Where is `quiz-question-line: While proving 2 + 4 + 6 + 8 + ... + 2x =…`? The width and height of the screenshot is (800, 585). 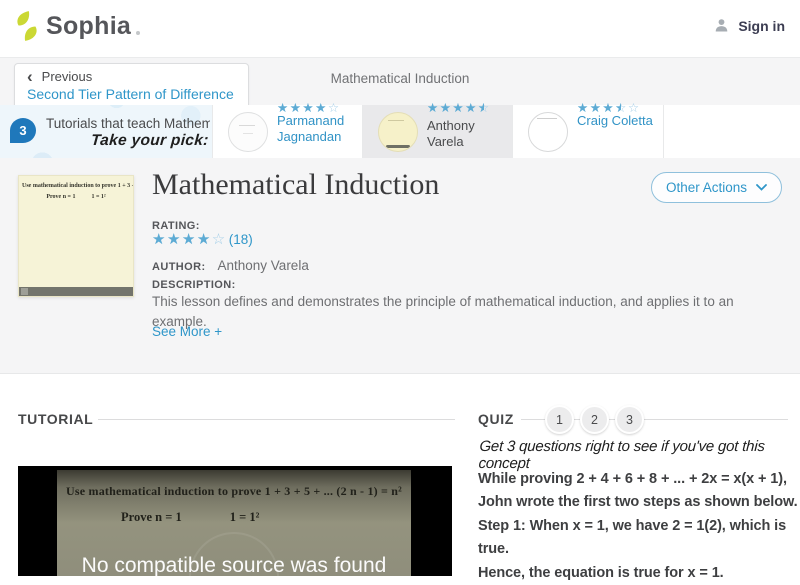 quiz-question-line: While proving 2 + 4 + 6 + 8 + ... + 2x =… is located at coordinates (638, 491).